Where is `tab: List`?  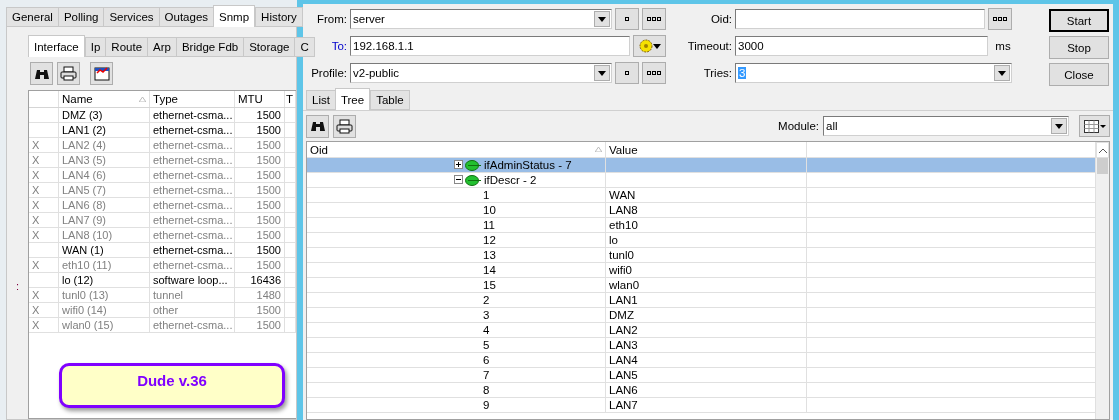
tab: List is located at coordinates (321, 100).